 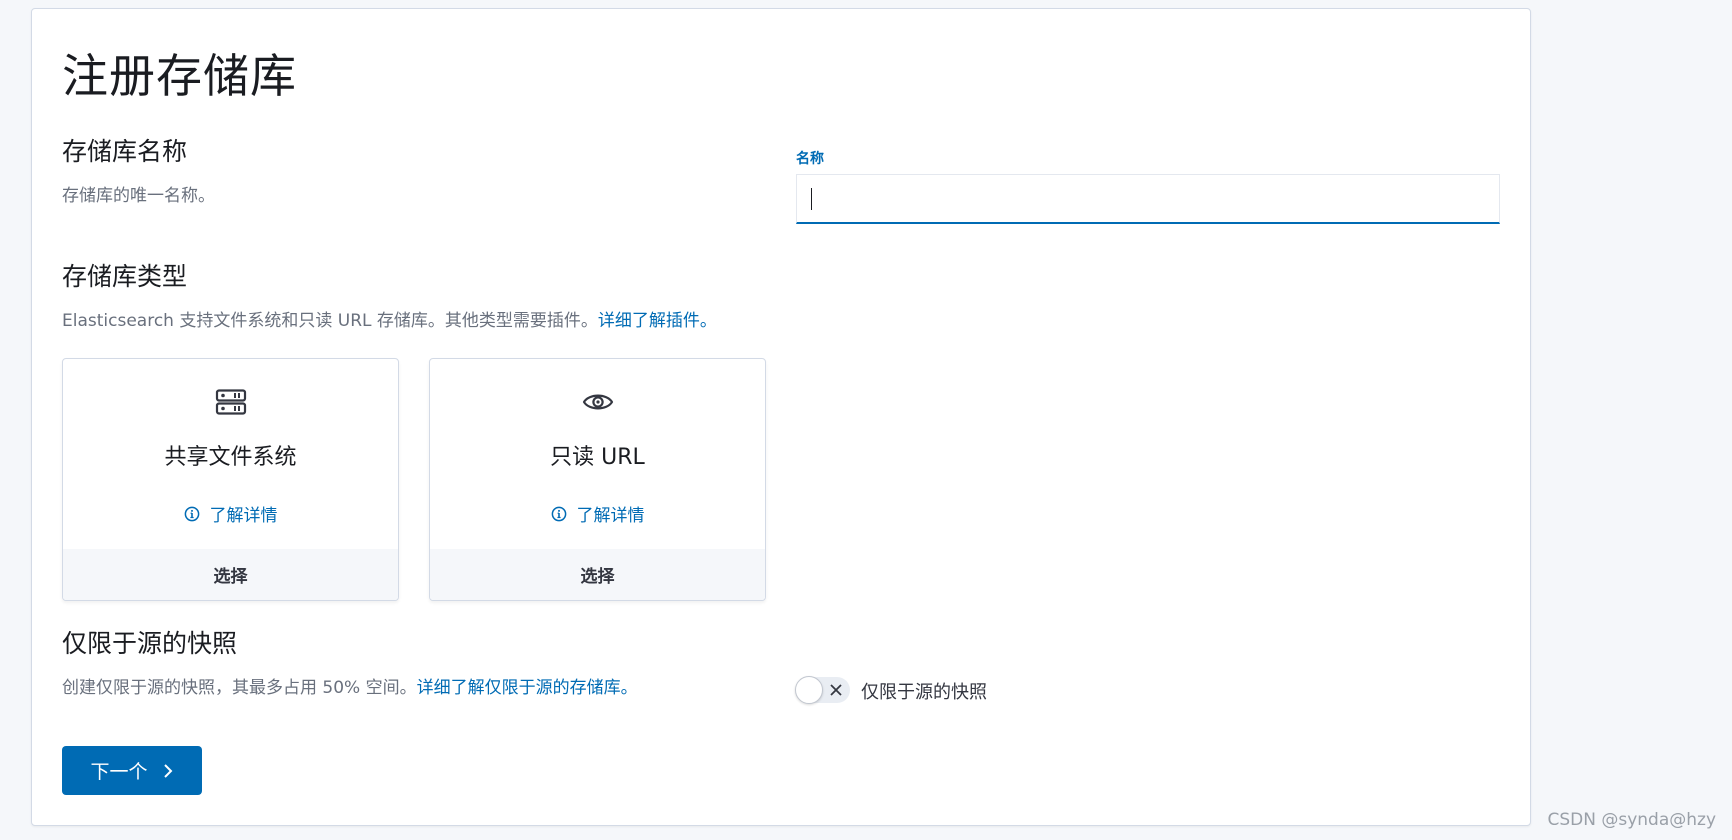 What do you see at coordinates (924, 692) in the screenshot?
I see `source-only-toggle-label: 仅限于源的快照` at bounding box center [924, 692].